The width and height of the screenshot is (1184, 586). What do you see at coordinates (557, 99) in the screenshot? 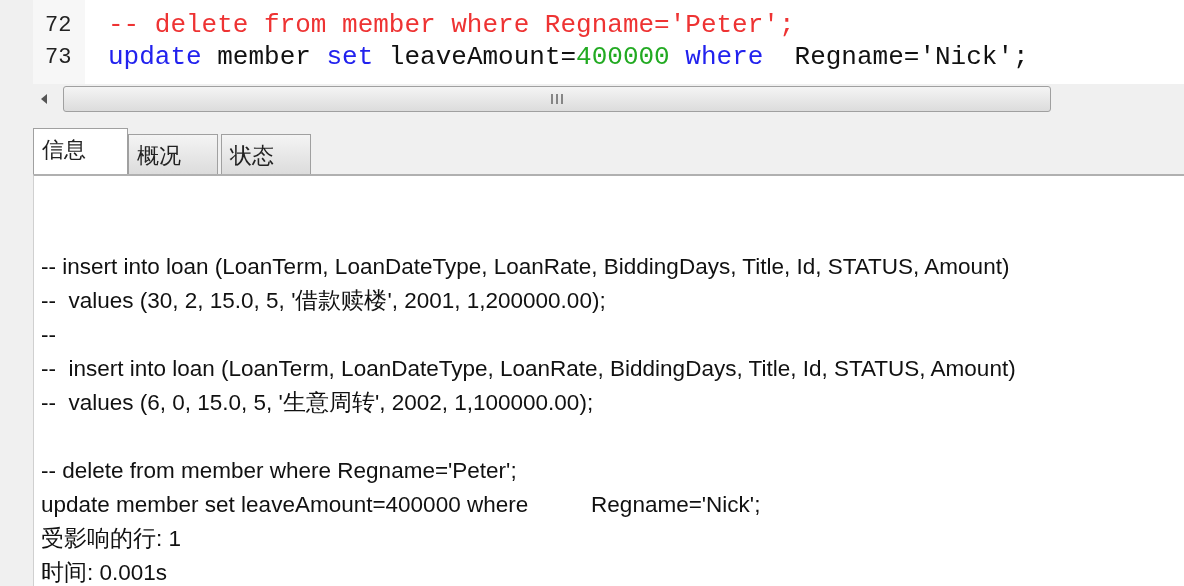
I see `scrollbar-thumb` at bounding box center [557, 99].